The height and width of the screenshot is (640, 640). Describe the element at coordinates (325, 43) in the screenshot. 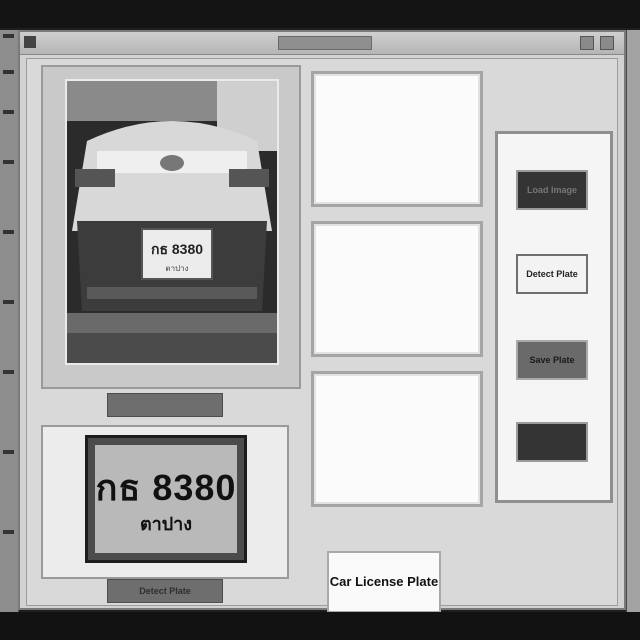

I see `window-title` at that location.